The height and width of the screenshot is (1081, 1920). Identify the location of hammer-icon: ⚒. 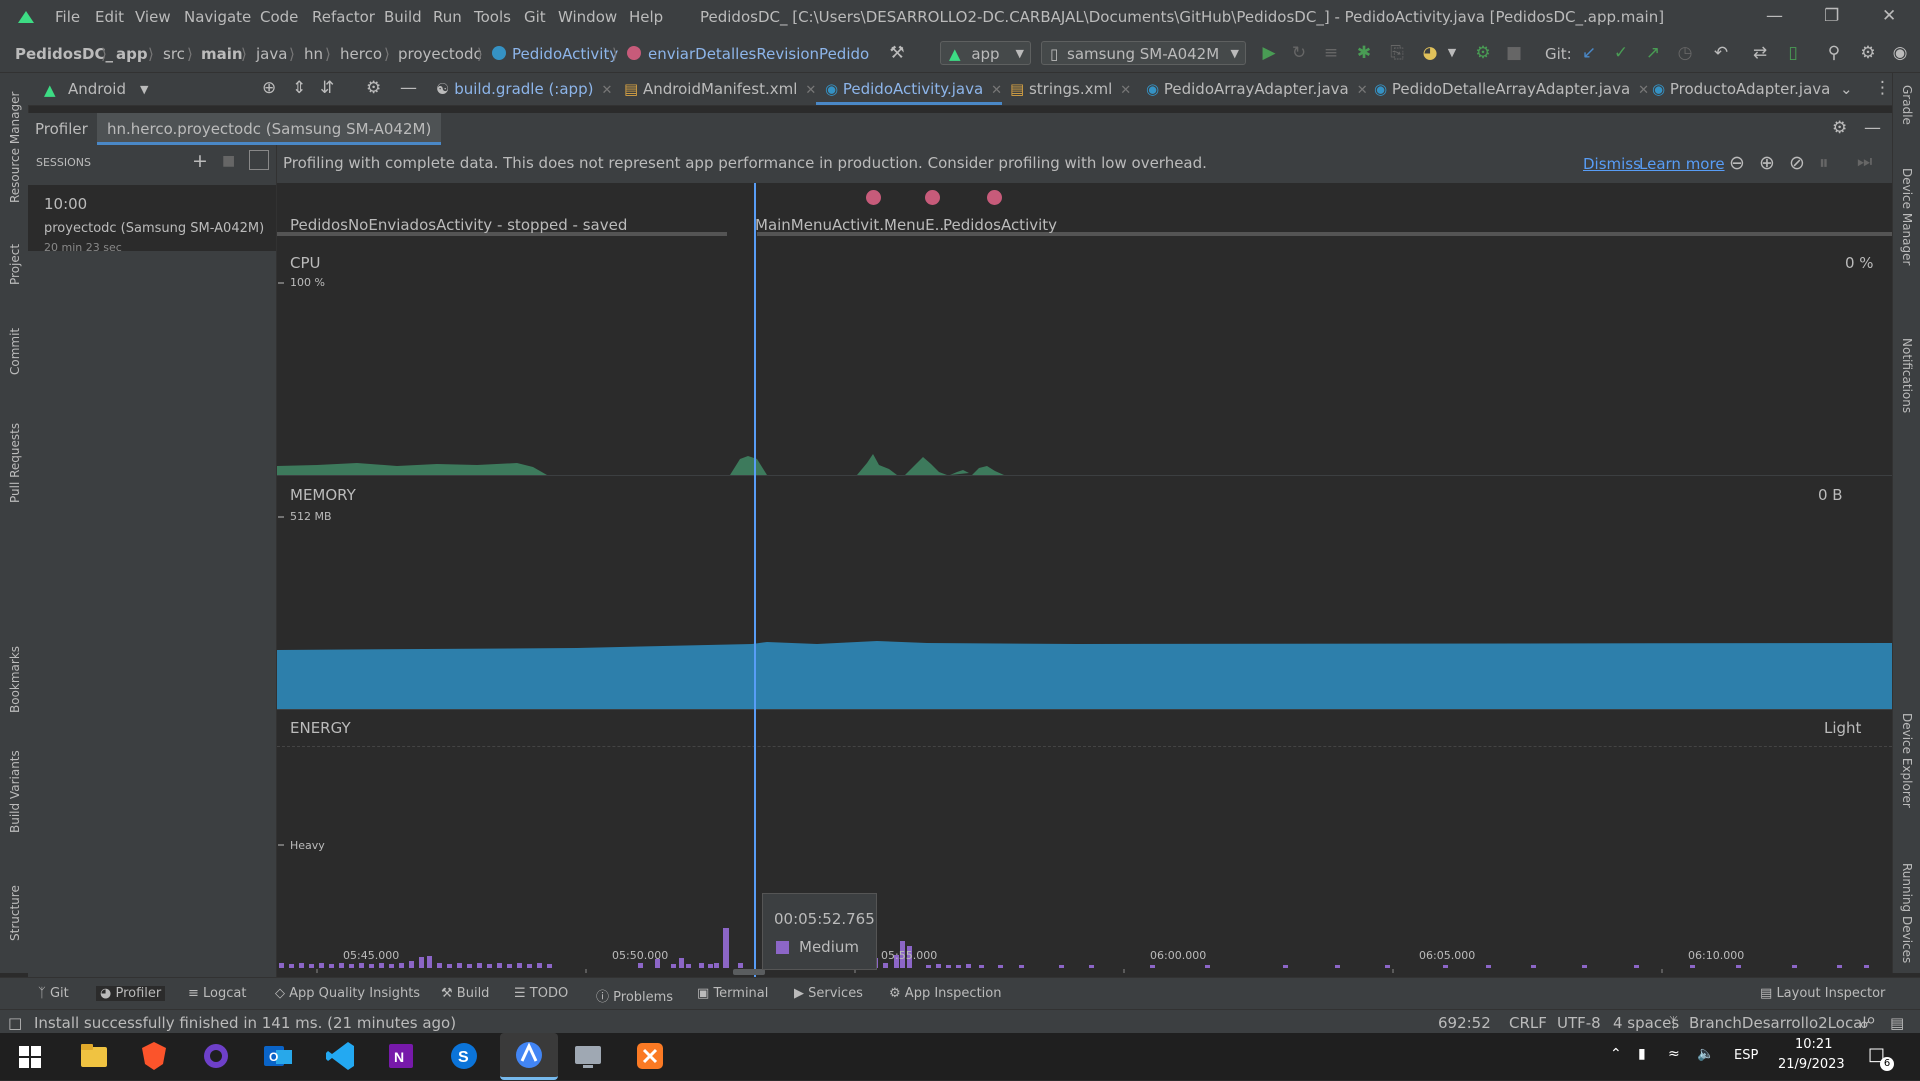
(897, 53).